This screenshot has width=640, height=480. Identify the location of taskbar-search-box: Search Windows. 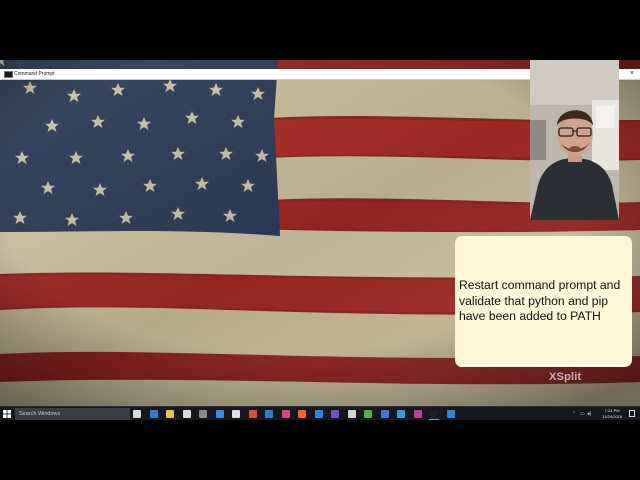
(72, 414).